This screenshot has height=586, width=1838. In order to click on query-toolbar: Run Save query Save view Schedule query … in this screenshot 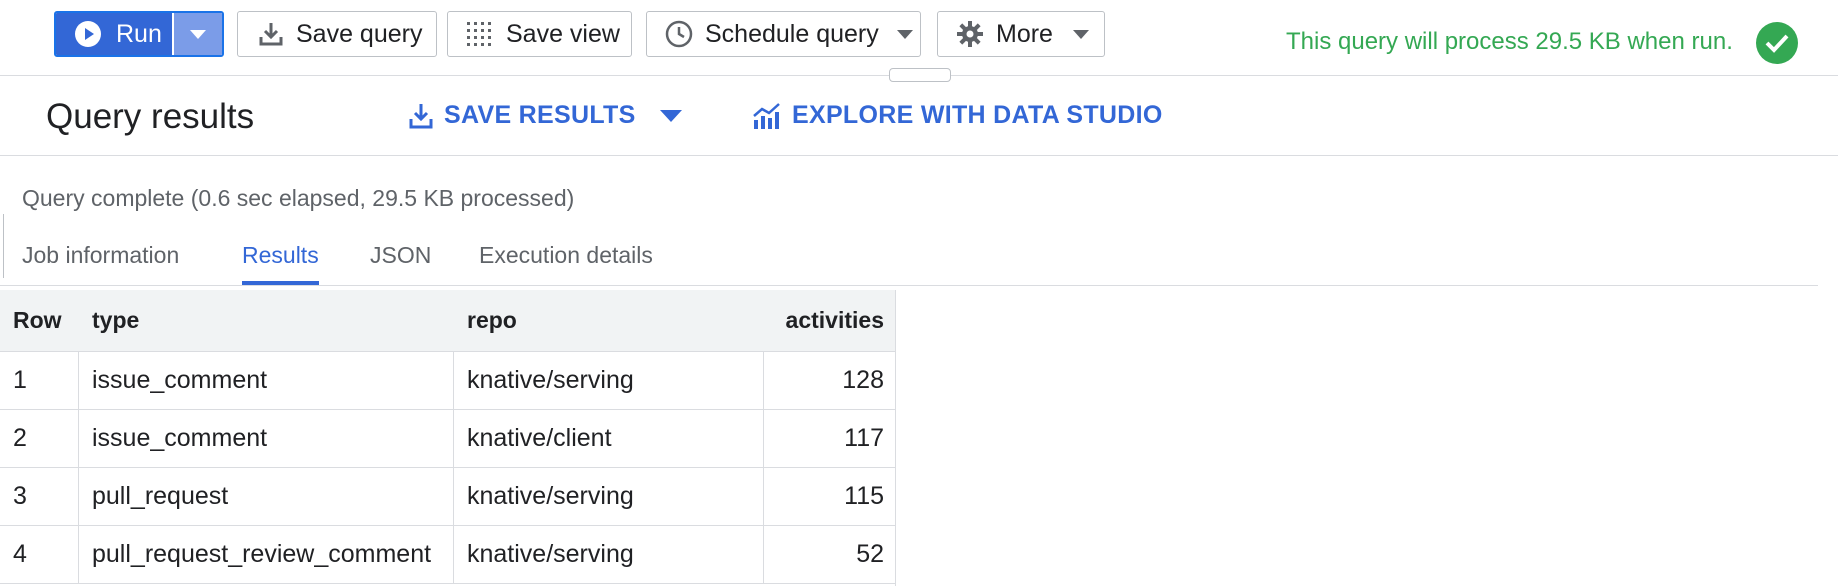, I will do `click(919, 38)`.